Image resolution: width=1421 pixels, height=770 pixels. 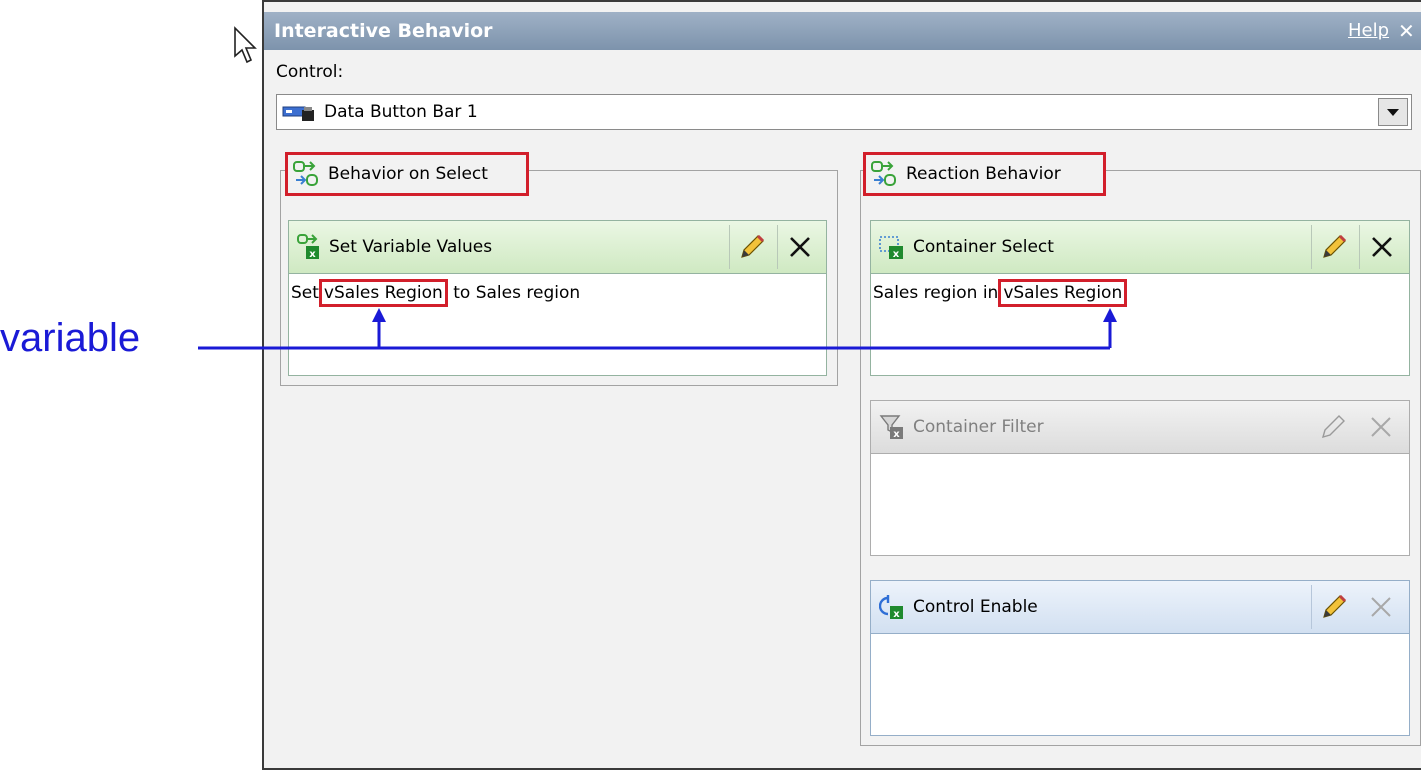 What do you see at coordinates (657, 329) in the screenshot?
I see `annotation-arrows` at bounding box center [657, 329].